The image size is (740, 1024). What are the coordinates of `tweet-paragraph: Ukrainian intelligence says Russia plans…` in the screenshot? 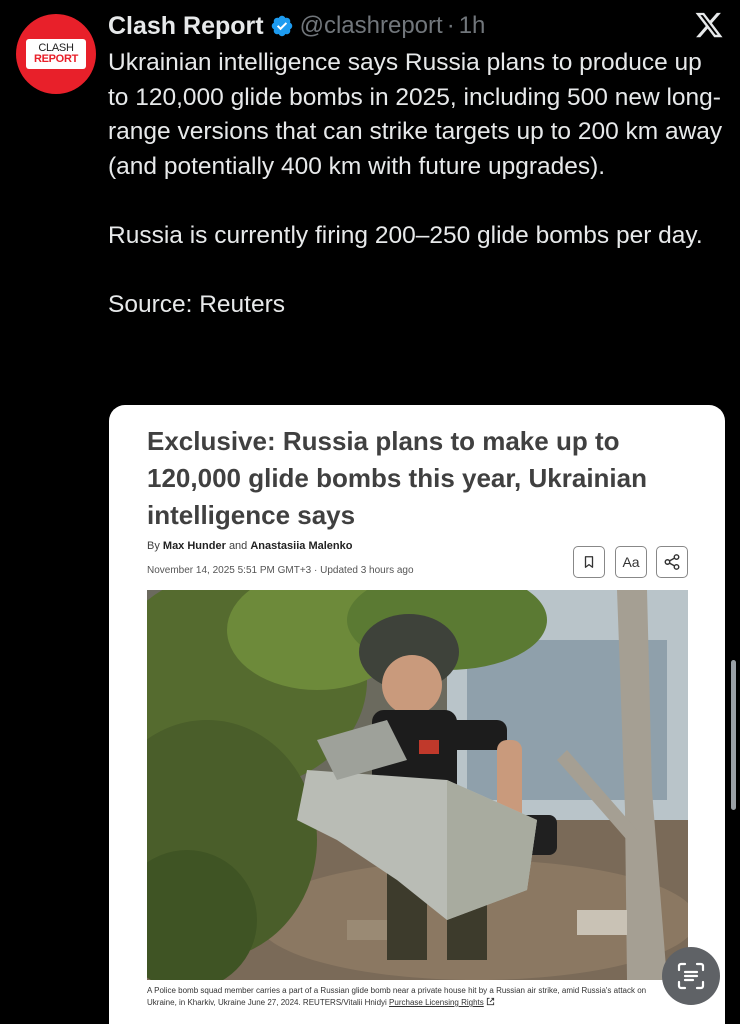 It's located at (415, 114).